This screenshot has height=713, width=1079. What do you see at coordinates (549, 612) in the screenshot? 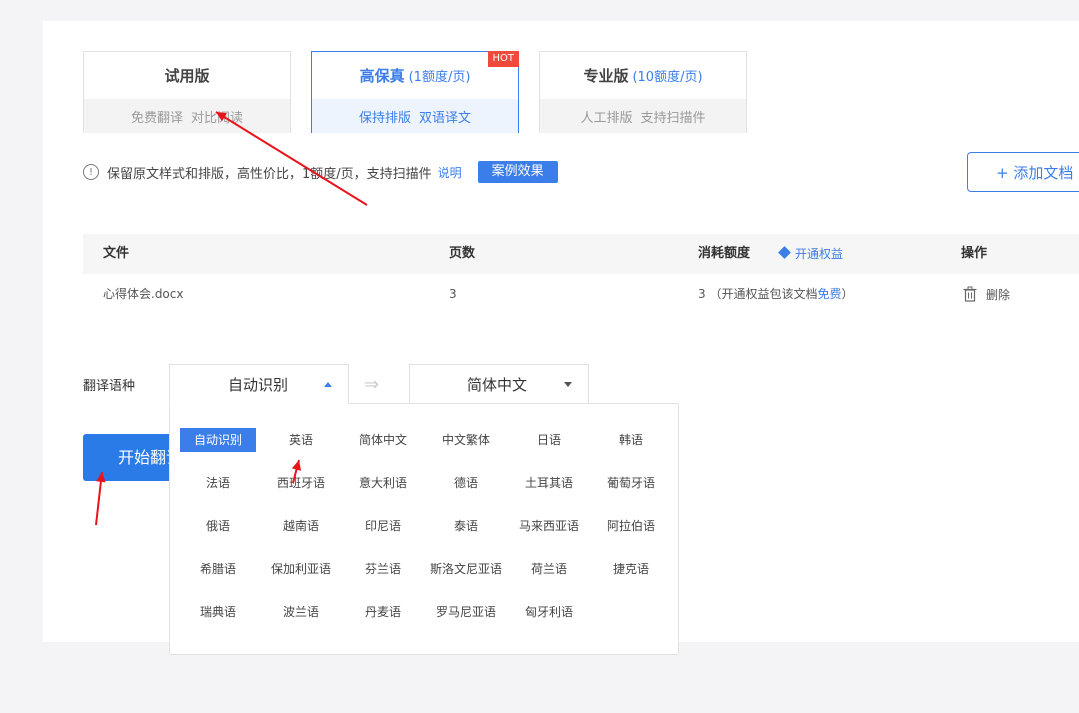
I see `language-option: 匈牙利语` at bounding box center [549, 612].